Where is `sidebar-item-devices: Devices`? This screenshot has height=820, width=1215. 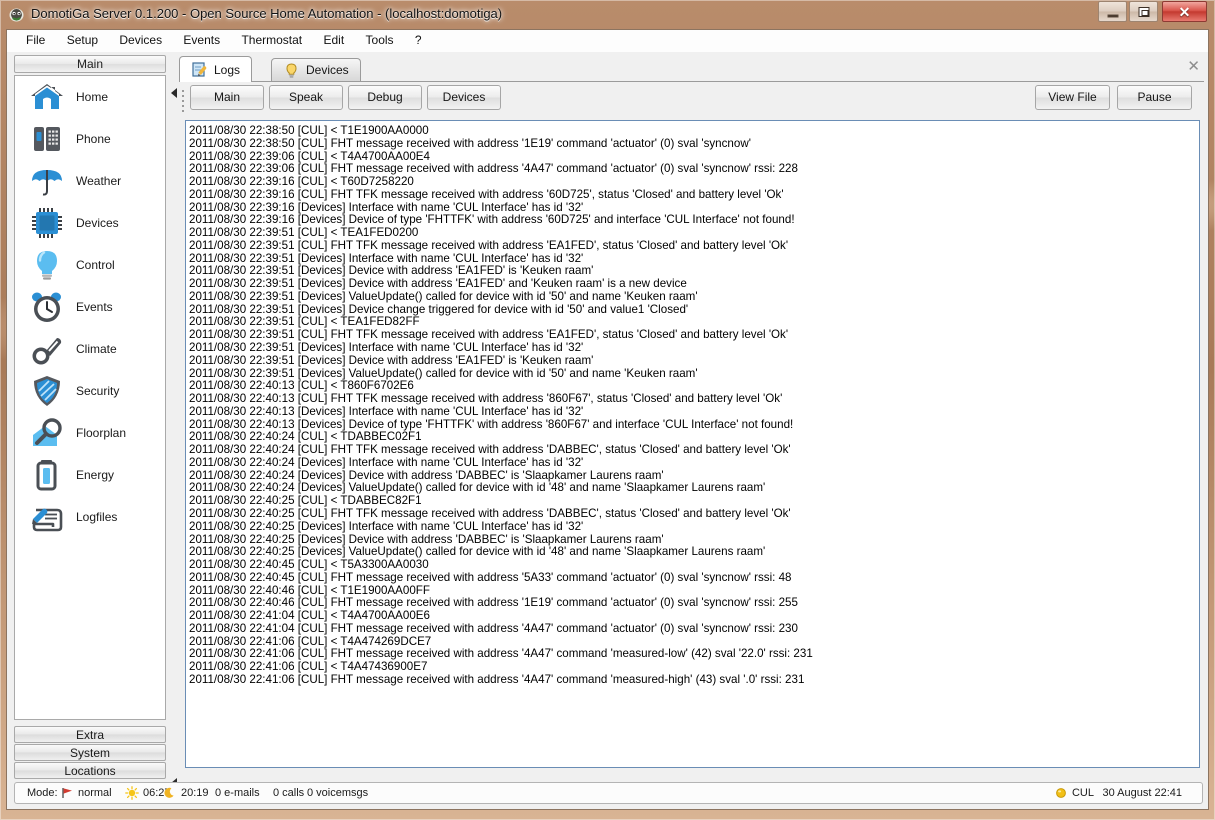
sidebar-item-devices: Devices is located at coordinates (90, 223).